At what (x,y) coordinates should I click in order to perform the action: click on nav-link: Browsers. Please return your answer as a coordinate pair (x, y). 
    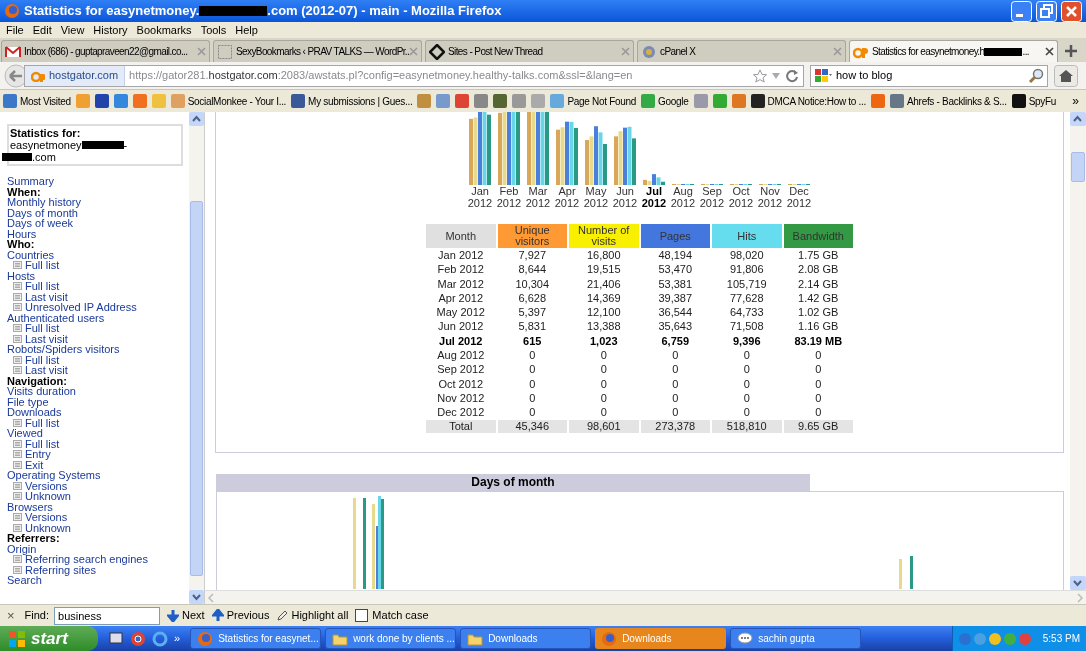
    Looking at the image, I should click on (98, 506).